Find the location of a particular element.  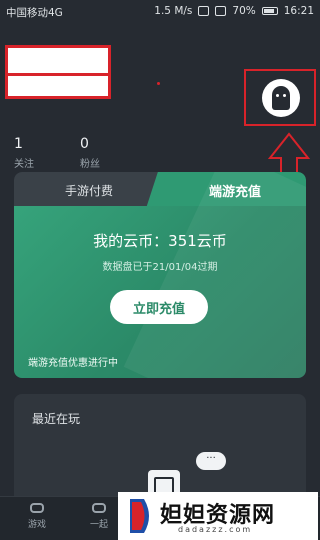

red-dot is located at coordinates (158, 83).